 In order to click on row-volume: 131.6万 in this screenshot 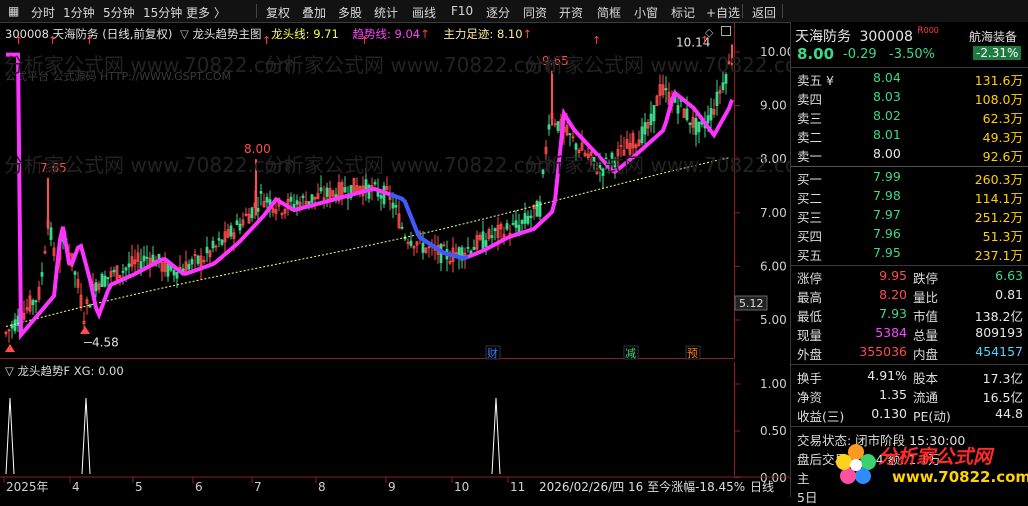, I will do `click(998, 80)`.